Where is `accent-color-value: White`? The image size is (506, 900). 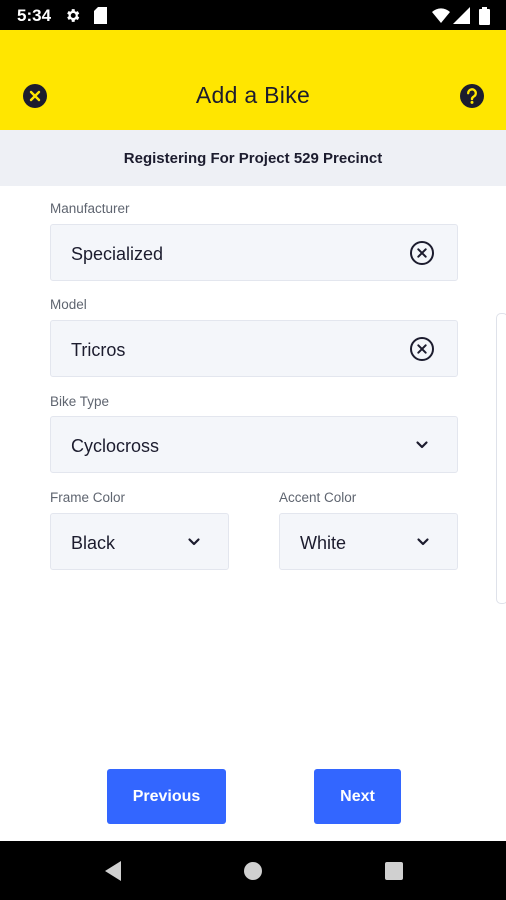
accent-color-value: White is located at coordinates (323, 543).